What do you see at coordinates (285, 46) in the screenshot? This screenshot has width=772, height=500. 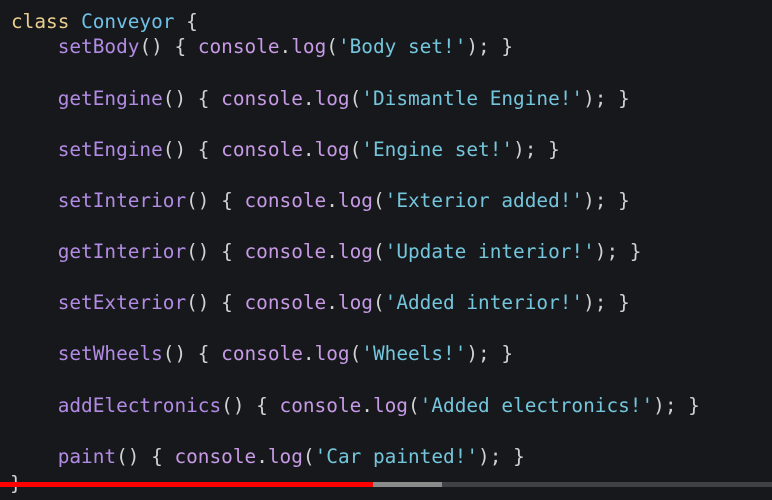 I see `method-line: setBody() { console.log('Body set!'); }` at bounding box center [285, 46].